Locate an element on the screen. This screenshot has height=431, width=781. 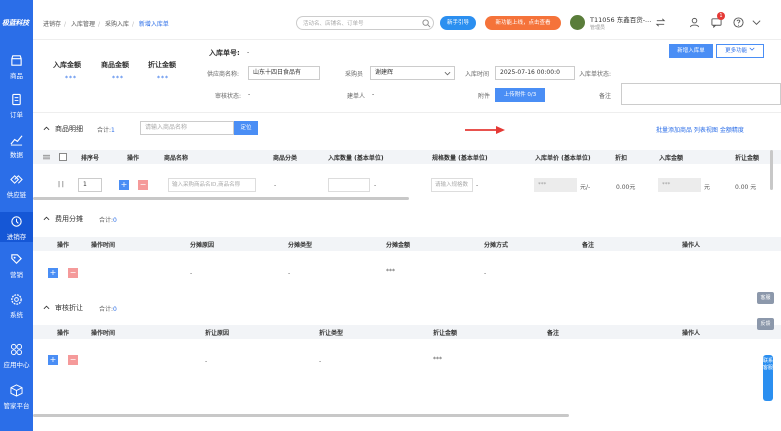
locate-button: 定位 is located at coordinates (246, 128).